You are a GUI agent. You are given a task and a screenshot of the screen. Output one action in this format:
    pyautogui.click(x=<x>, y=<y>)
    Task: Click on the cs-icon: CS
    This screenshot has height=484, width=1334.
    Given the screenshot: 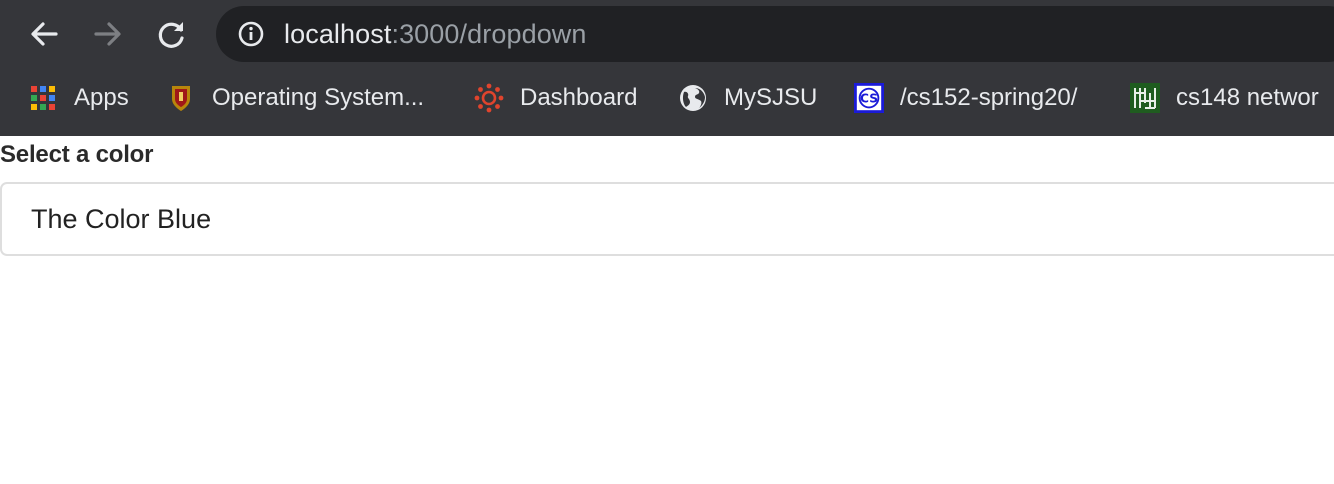 What is the action you would take?
    pyautogui.click(x=869, y=98)
    